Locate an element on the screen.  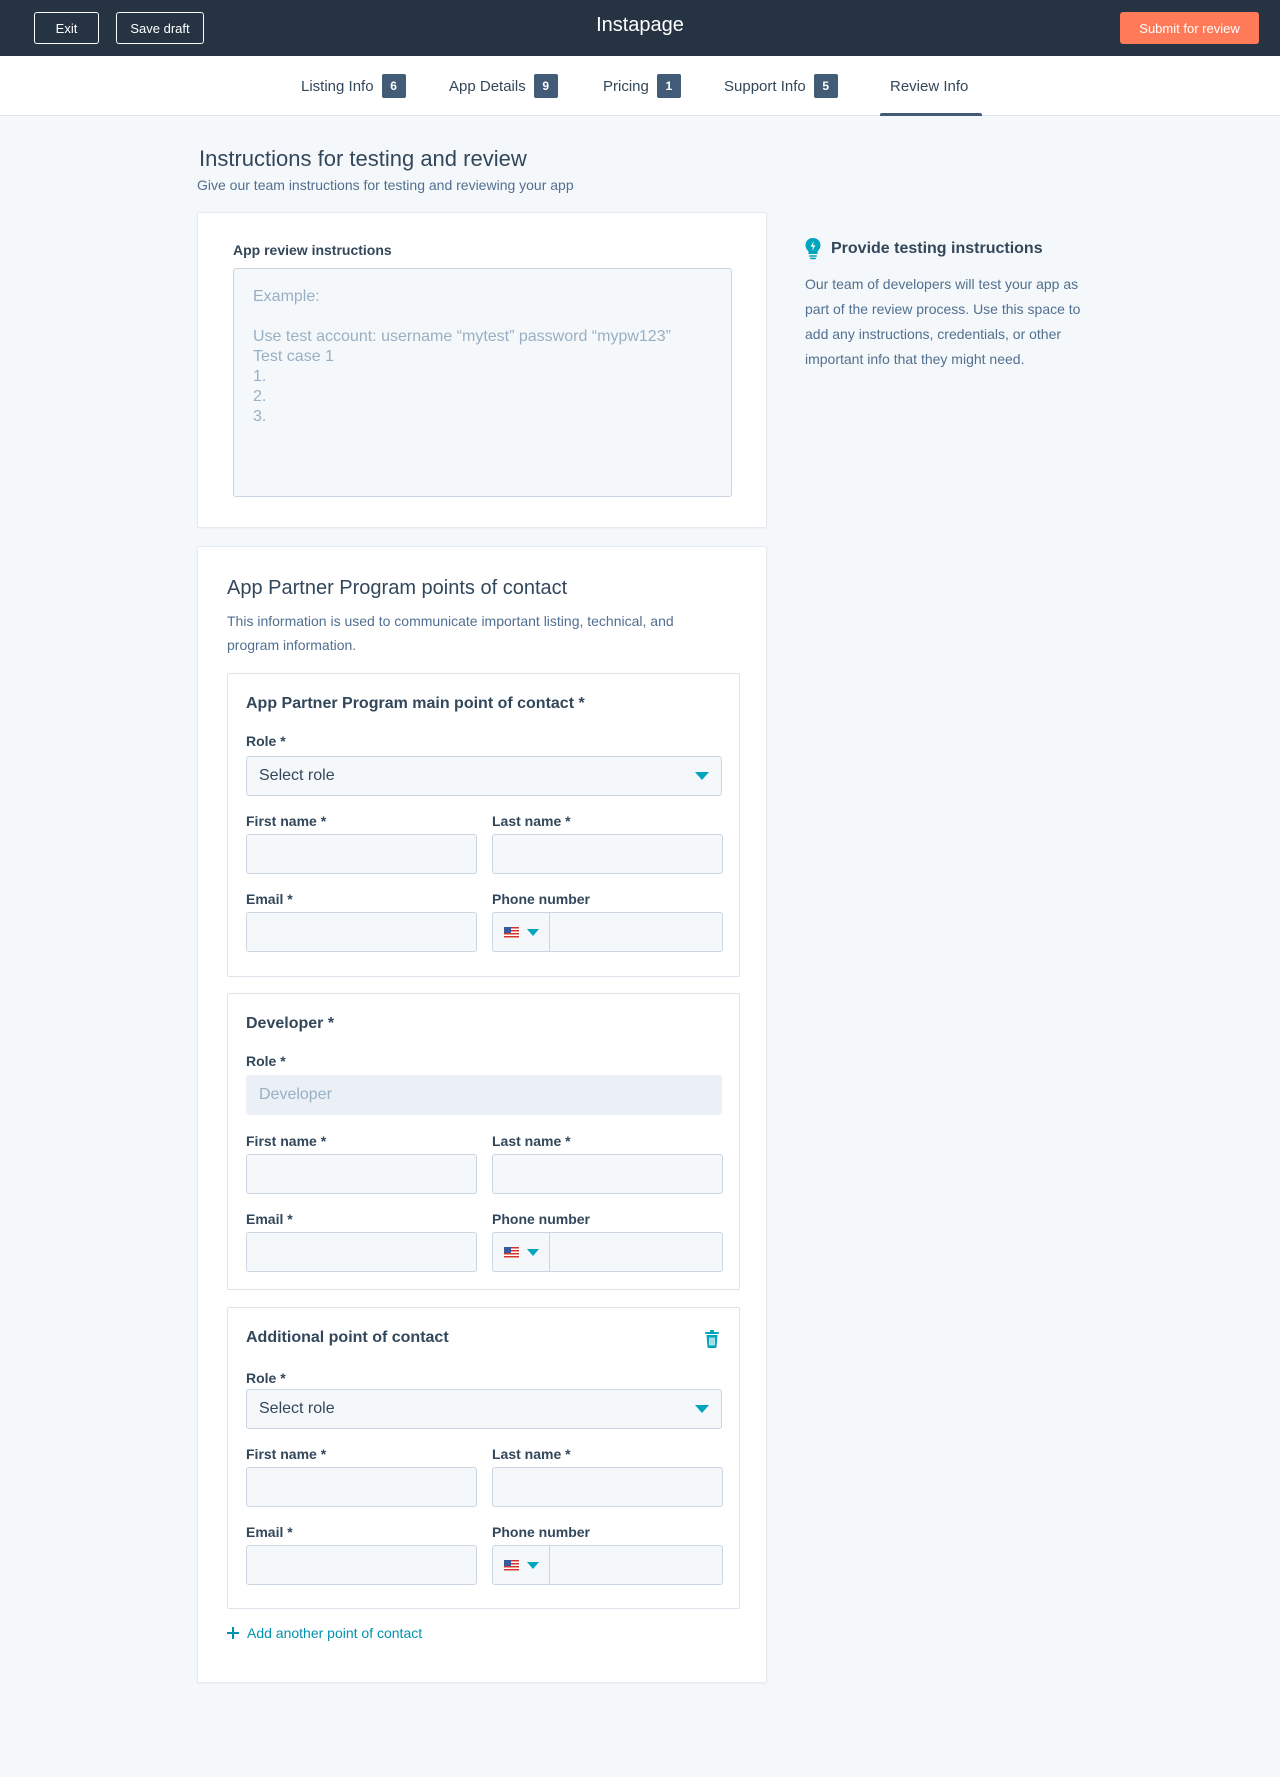
app-title: Instapage is located at coordinates (640, 25).